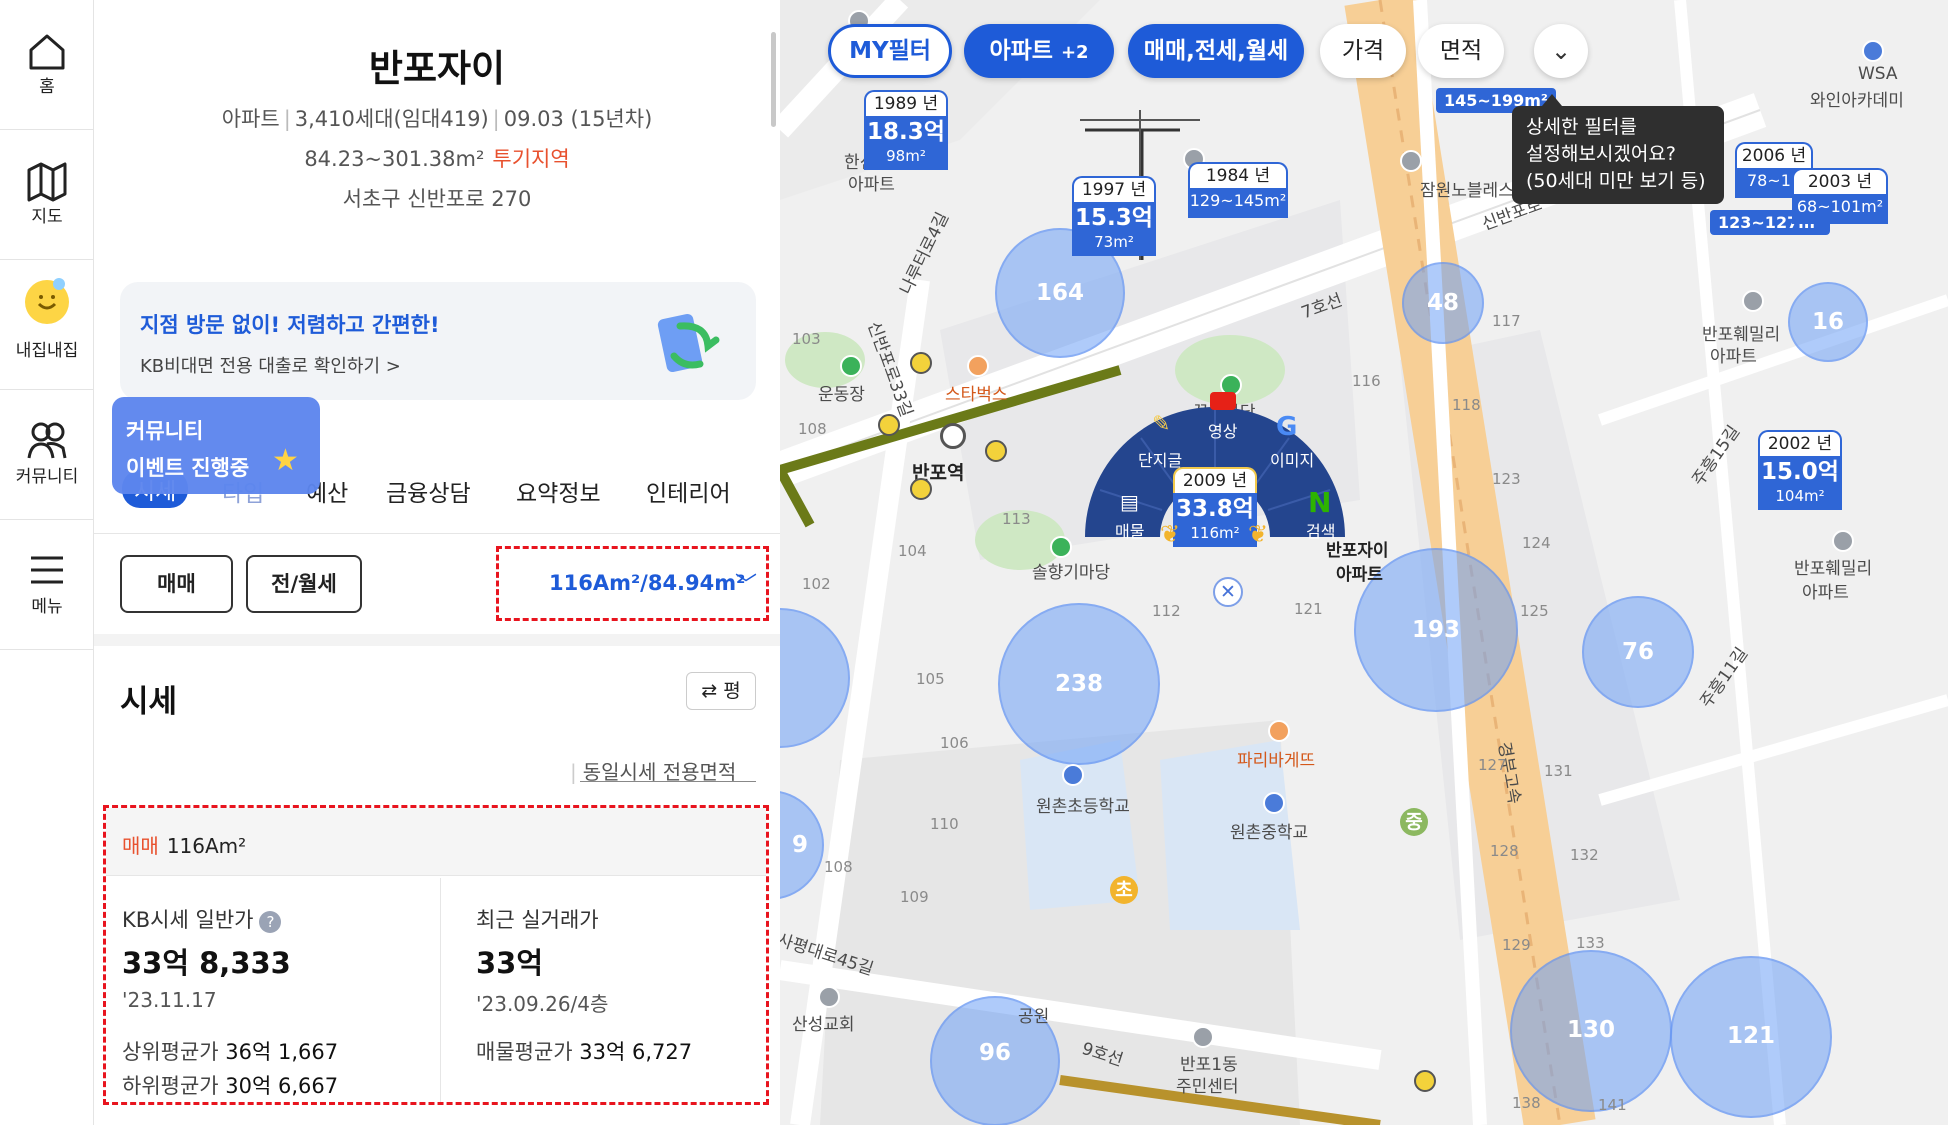  What do you see at coordinates (1638, 652) in the screenshot?
I see `cluster-marker: 76` at bounding box center [1638, 652].